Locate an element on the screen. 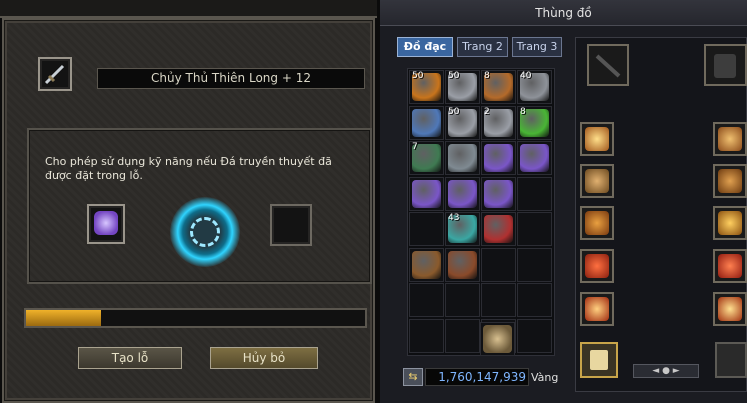 Image resolution: width=747 pixels, height=403 pixels. equip-shield-slot is located at coordinates (725, 65).